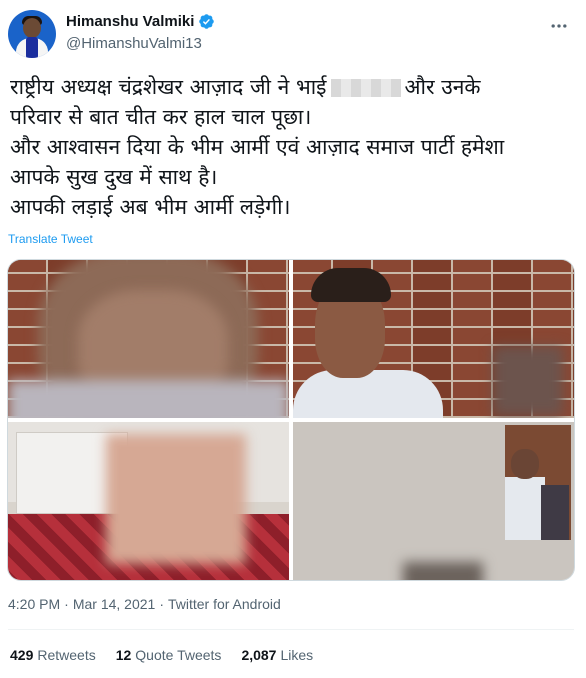 This screenshot has width=586, height=678. What do you see at coordinates (150, 207) in the screenshot?
I see `tweet-line-5: आपकी लड़ाई अब भीम आर्मी लड़ेगी।` at bounding box center [150, 207].